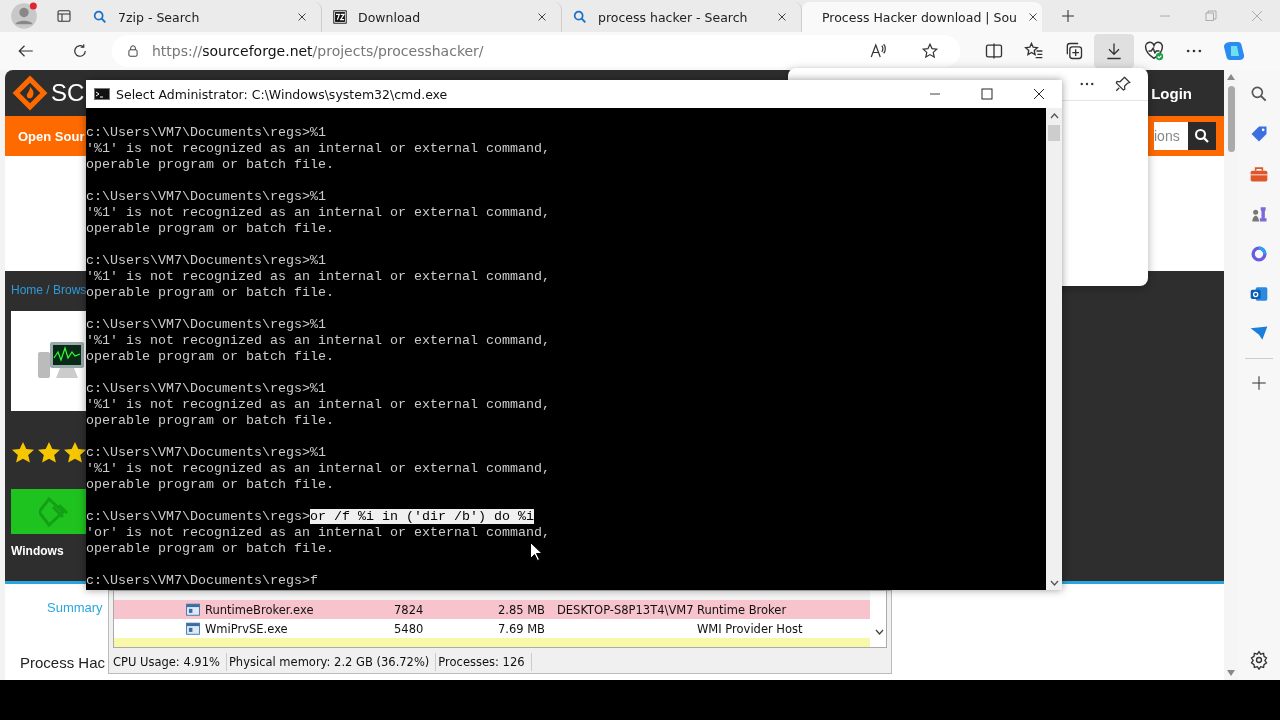 The width and height of the screenshot is (1280, 720). Describe the element at coordinates (198, 516) in the screenshot. I see `console-prompt: c:\Users\VM7\Documents\regs>` at that location.